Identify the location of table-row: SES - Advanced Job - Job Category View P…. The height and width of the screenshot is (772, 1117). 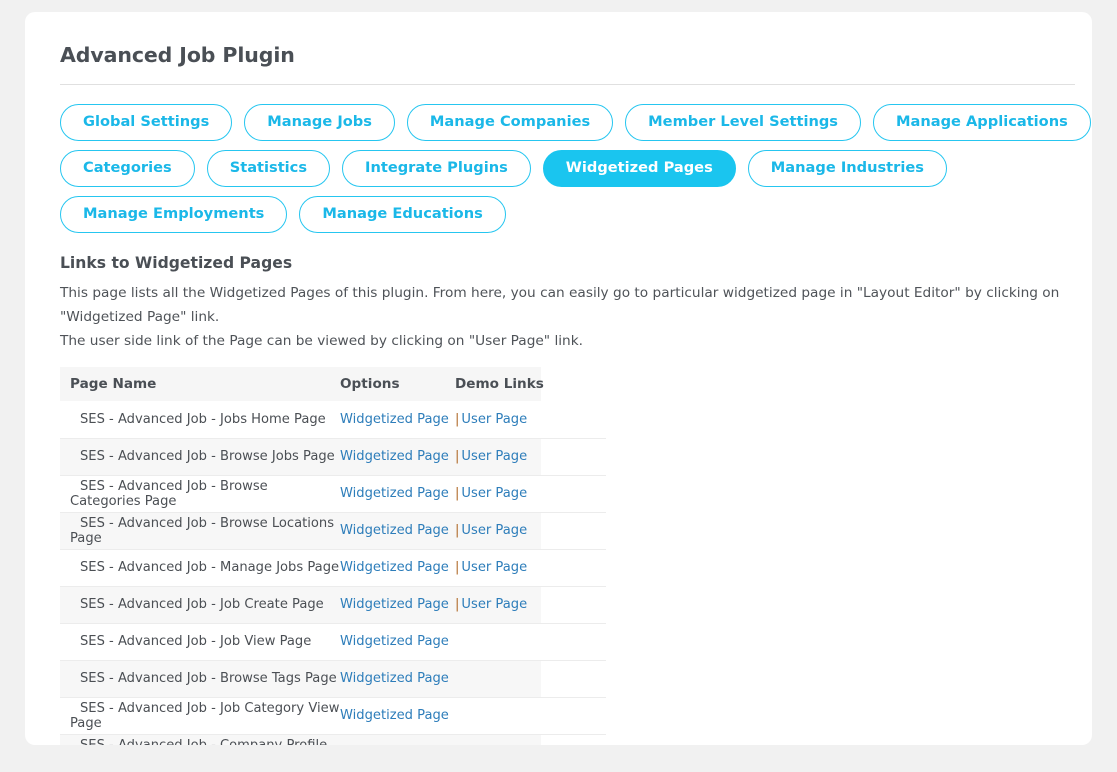
(333, 716).